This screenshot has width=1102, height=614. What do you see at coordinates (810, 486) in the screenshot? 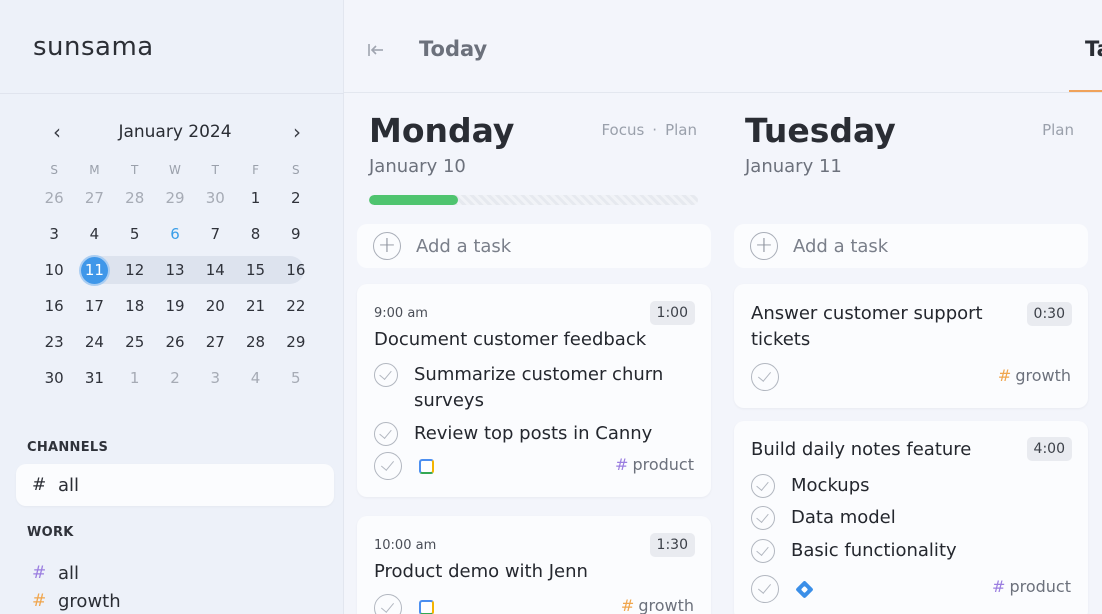
I see `subtask-item: Mockups` at bounding box center [810, 486].